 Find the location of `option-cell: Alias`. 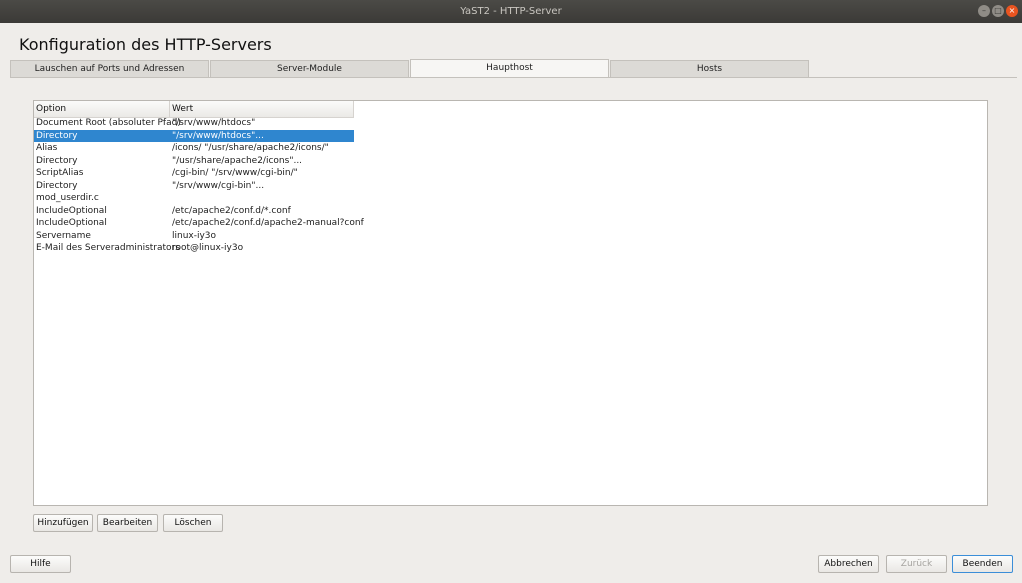

option-cell: Alias is located at coordinates (47, 148).